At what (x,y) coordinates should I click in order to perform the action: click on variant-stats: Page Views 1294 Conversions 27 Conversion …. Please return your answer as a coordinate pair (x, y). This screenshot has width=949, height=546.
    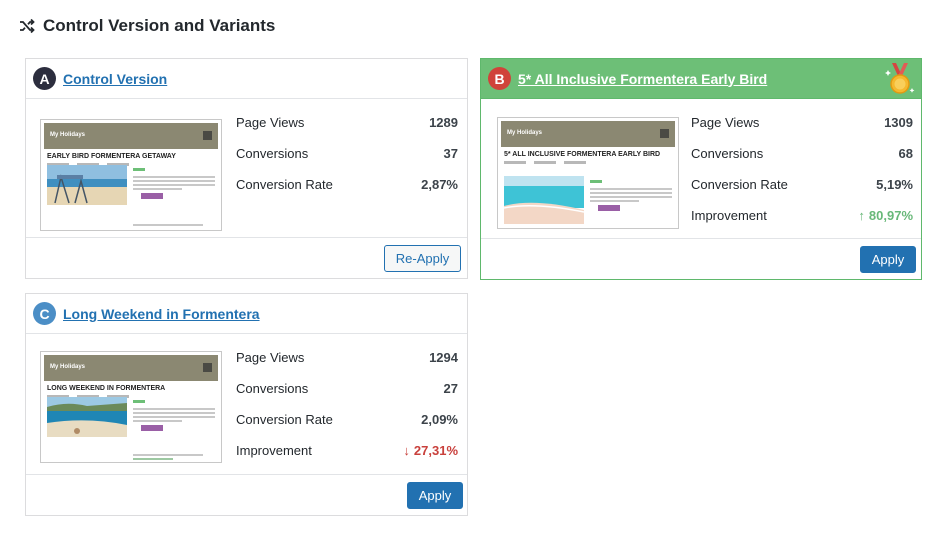
    Looking at the image, I should click on (347, 412).